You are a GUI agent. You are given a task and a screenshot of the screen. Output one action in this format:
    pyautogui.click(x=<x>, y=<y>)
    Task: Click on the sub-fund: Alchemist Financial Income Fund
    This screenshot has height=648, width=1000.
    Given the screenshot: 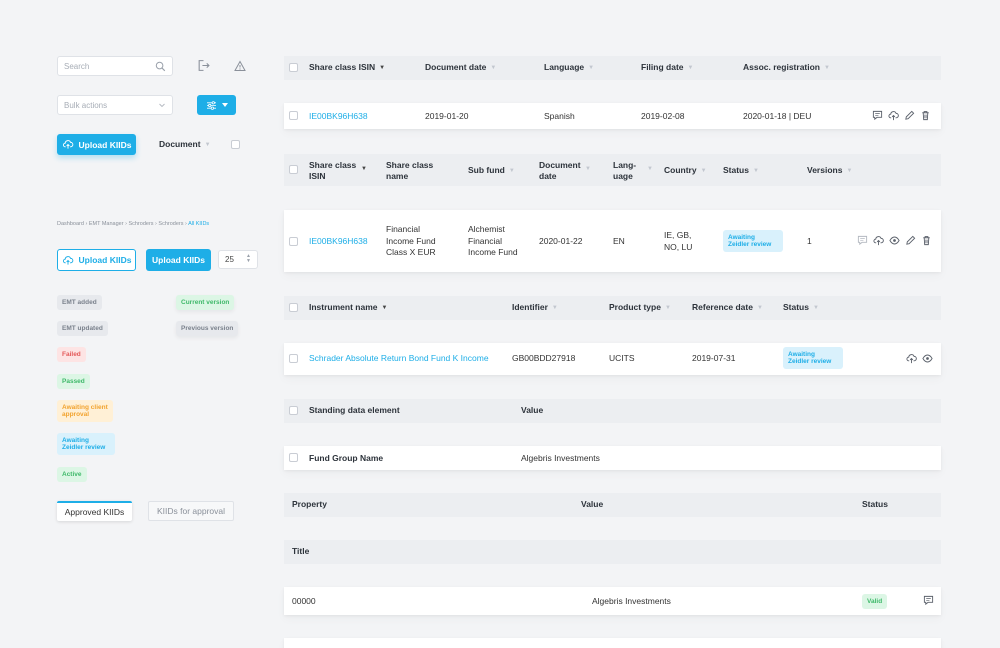 What is the action you would take?
    pyautogui.click(x=493, y=240)
    